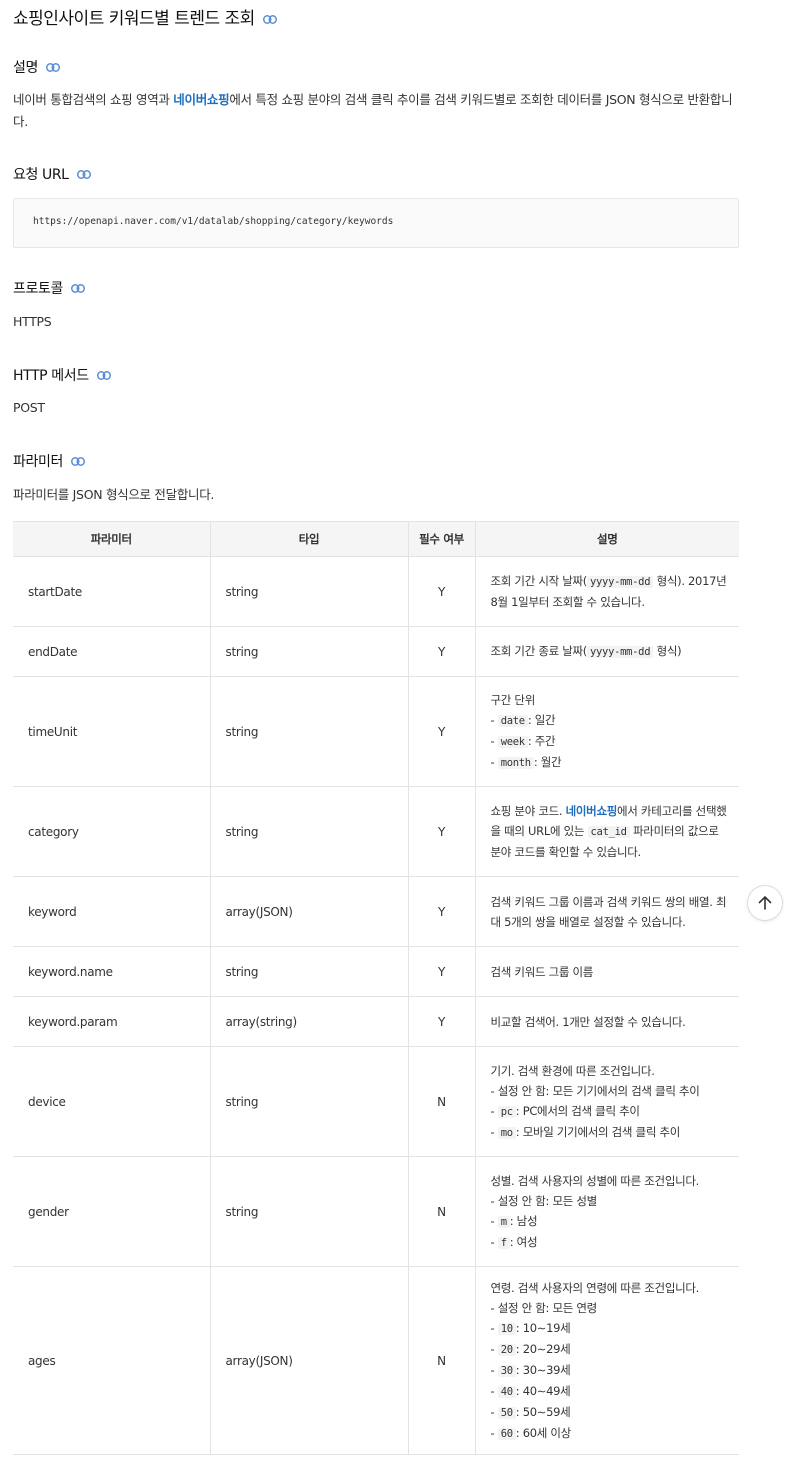 The height and width of the screenshot is (1457, 804). I want to click on param-name-cell: startDate, so click(112, 591).